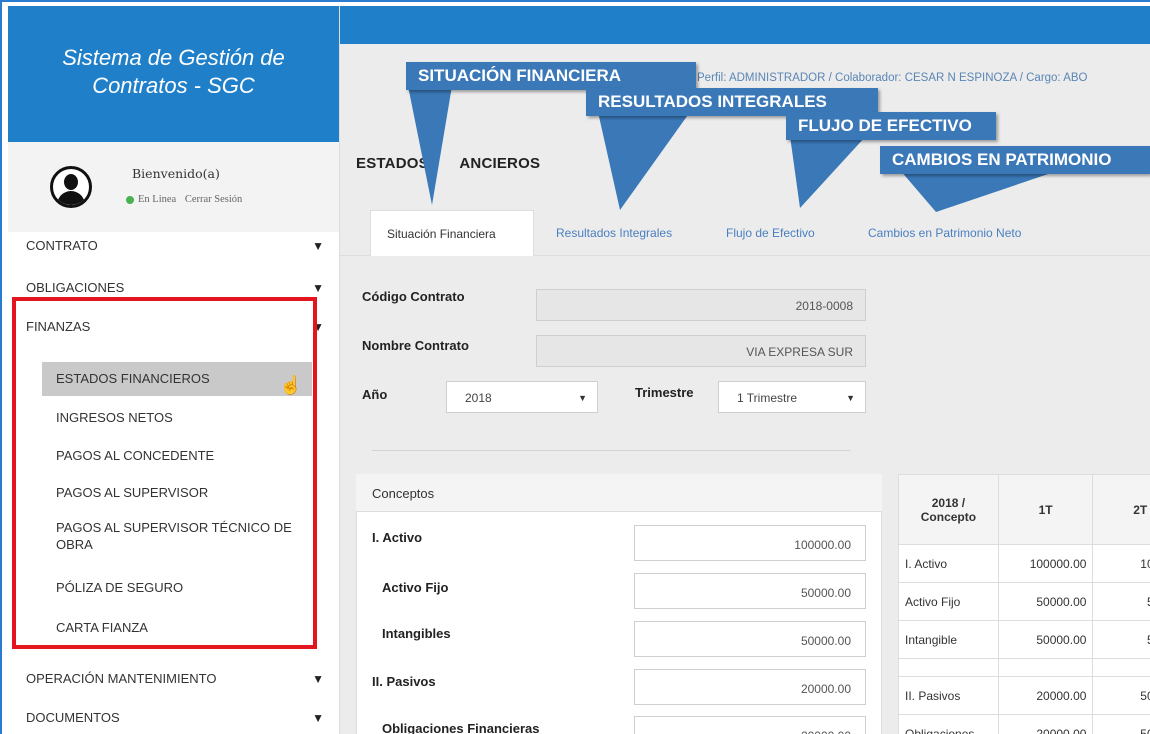 This screenshot has width=1150, height=734. I want to click on page-title-left: ESTADOS, so click(392, 163).